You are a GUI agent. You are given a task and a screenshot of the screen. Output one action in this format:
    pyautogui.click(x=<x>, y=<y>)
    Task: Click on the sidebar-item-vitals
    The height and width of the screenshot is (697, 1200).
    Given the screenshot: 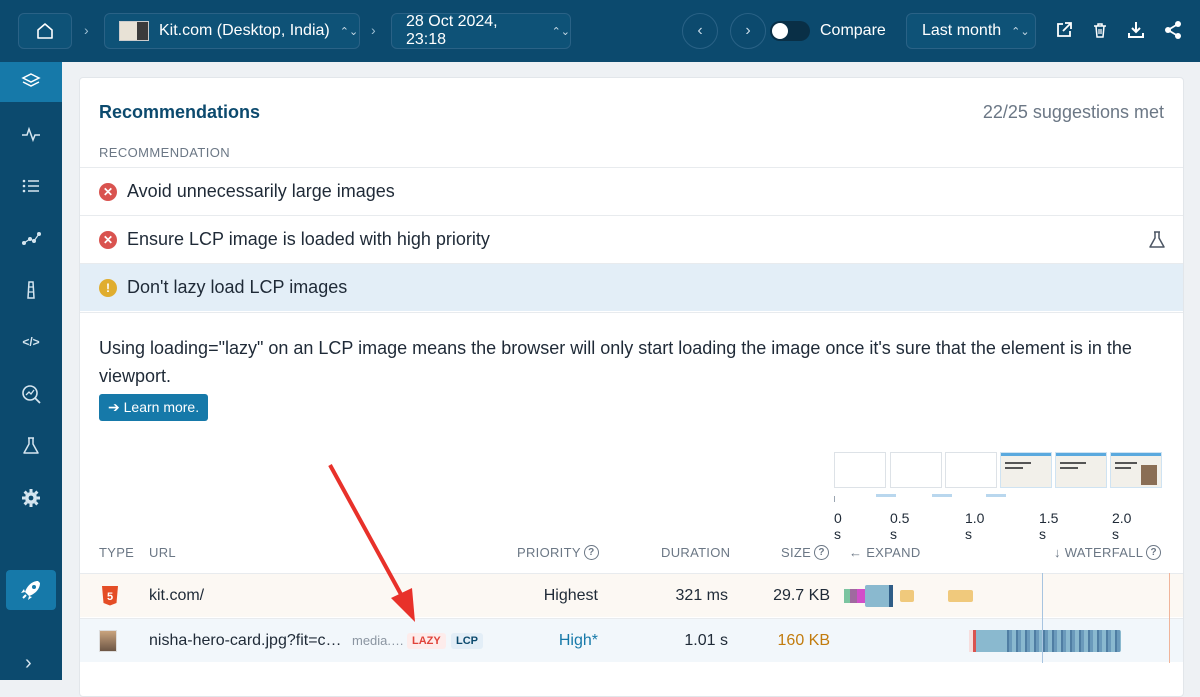 What is the action you would take?
    pyautogui.click(x=31, y=134)
    